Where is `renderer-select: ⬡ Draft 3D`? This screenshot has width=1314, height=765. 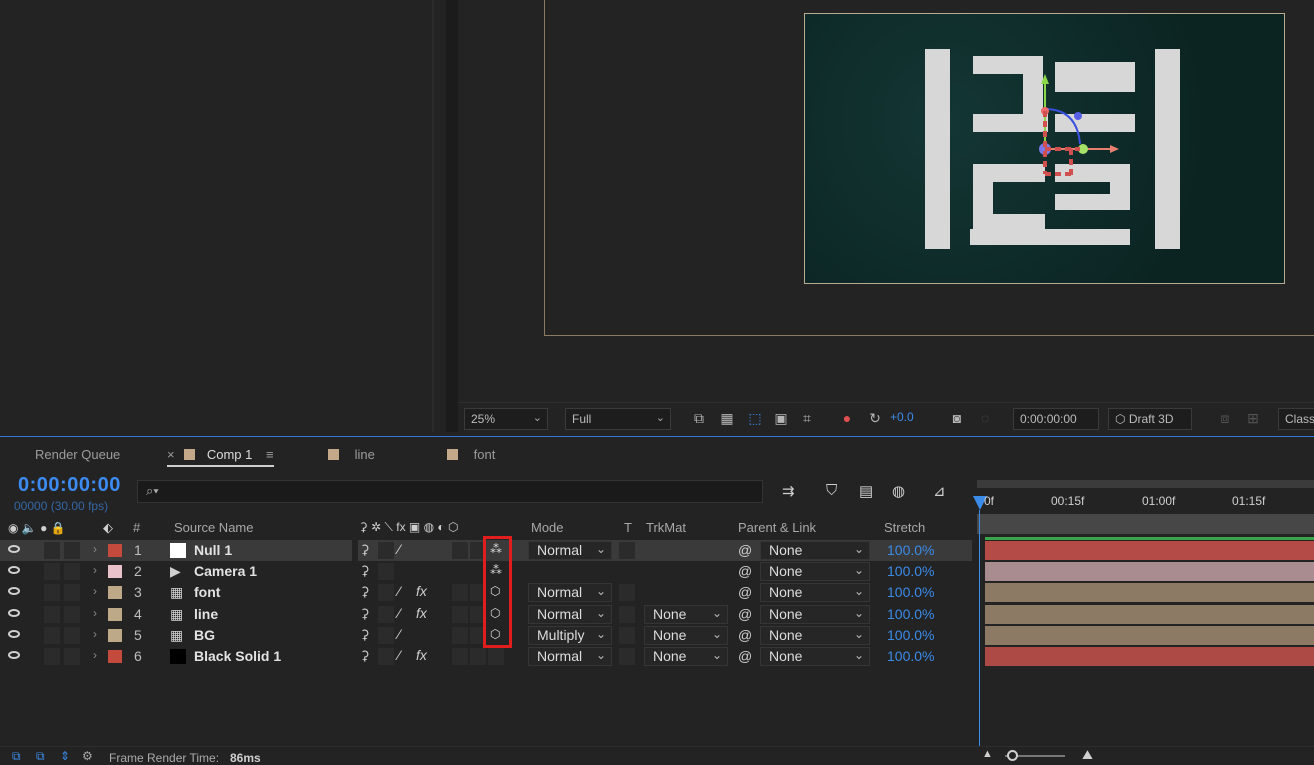 renderer-select: ⬡ Draft 3D is located at coordinates (1150, 419).